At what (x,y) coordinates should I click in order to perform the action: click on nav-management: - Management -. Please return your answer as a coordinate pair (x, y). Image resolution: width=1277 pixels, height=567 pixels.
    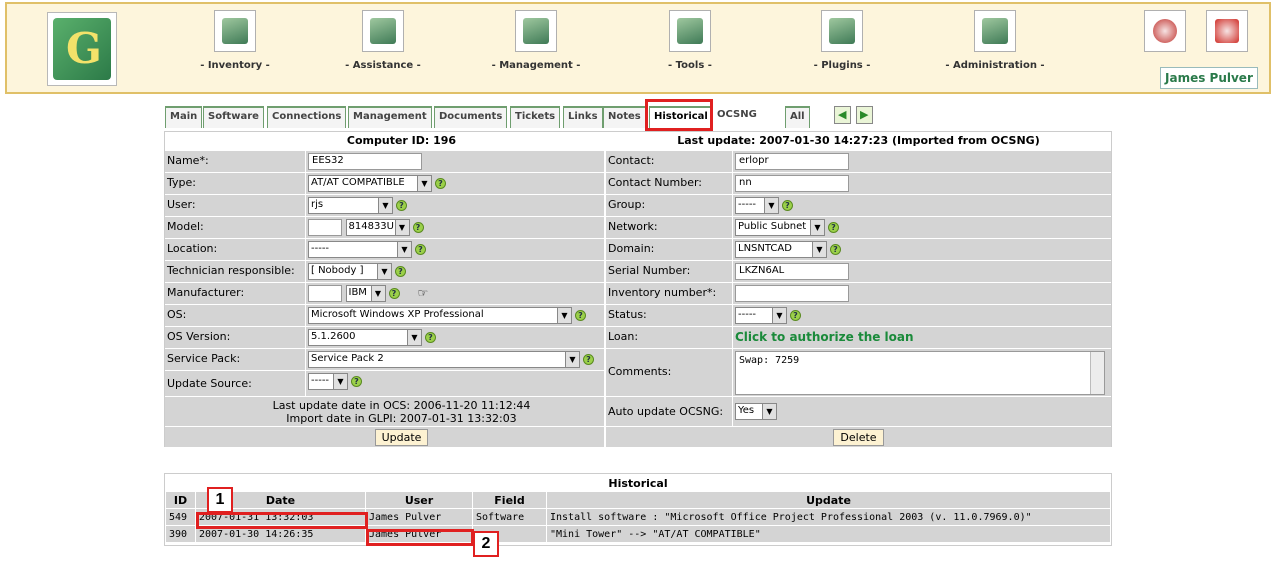
    Looking at the image, I should click on (536, 40).